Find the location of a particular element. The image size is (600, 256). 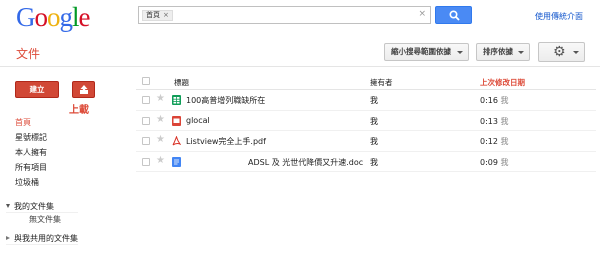

search-clear-icon: × is located at coordinates (422, 14).